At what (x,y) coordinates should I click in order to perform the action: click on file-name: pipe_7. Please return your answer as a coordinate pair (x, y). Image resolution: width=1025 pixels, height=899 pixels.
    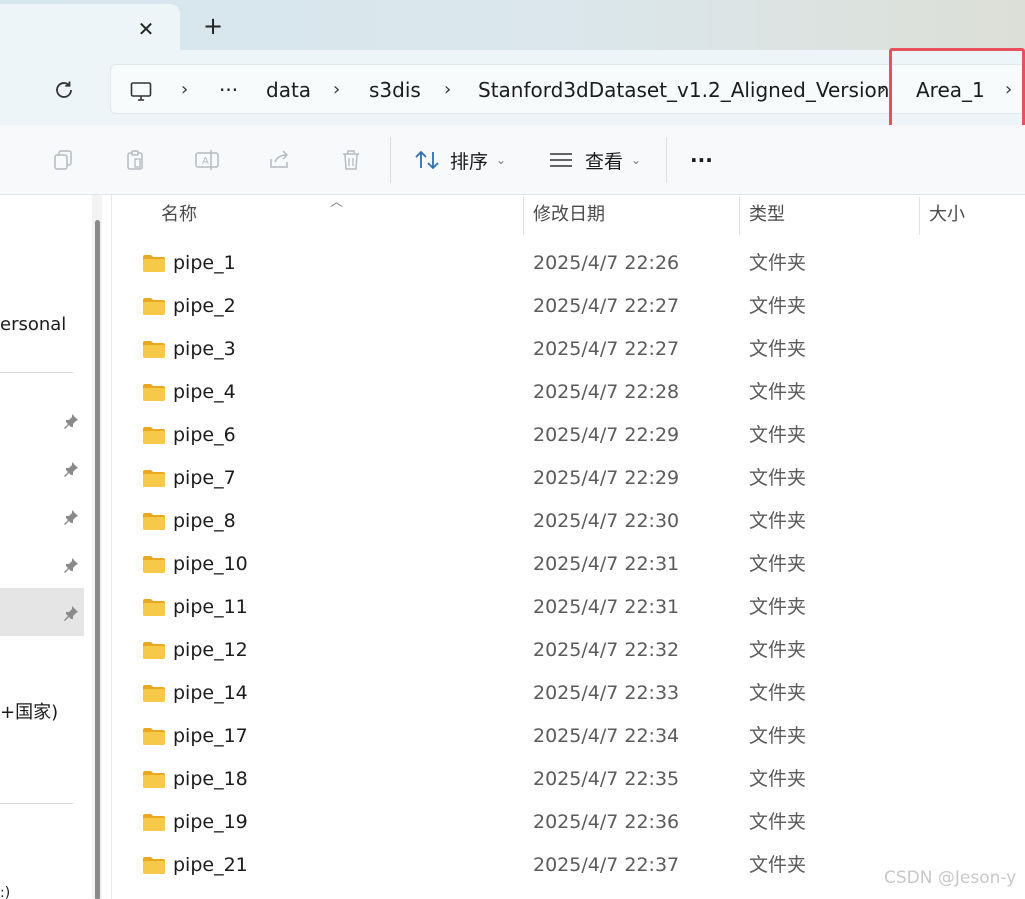
    Looking at the image, I should click on (204, 478).